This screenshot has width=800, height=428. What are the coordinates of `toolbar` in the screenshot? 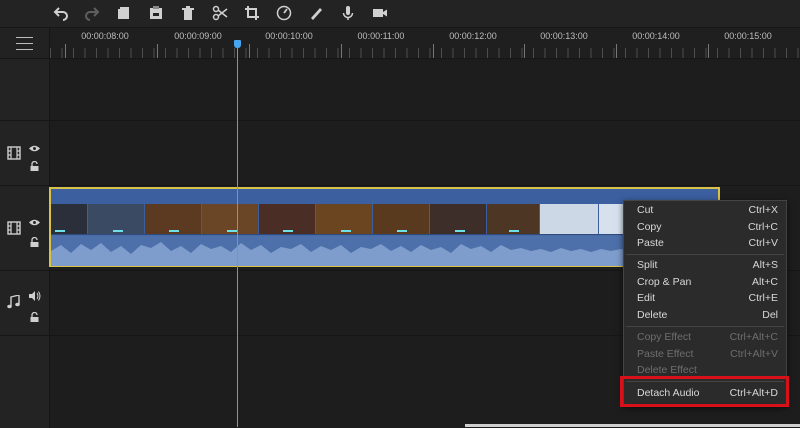 It's located at (400, 14).